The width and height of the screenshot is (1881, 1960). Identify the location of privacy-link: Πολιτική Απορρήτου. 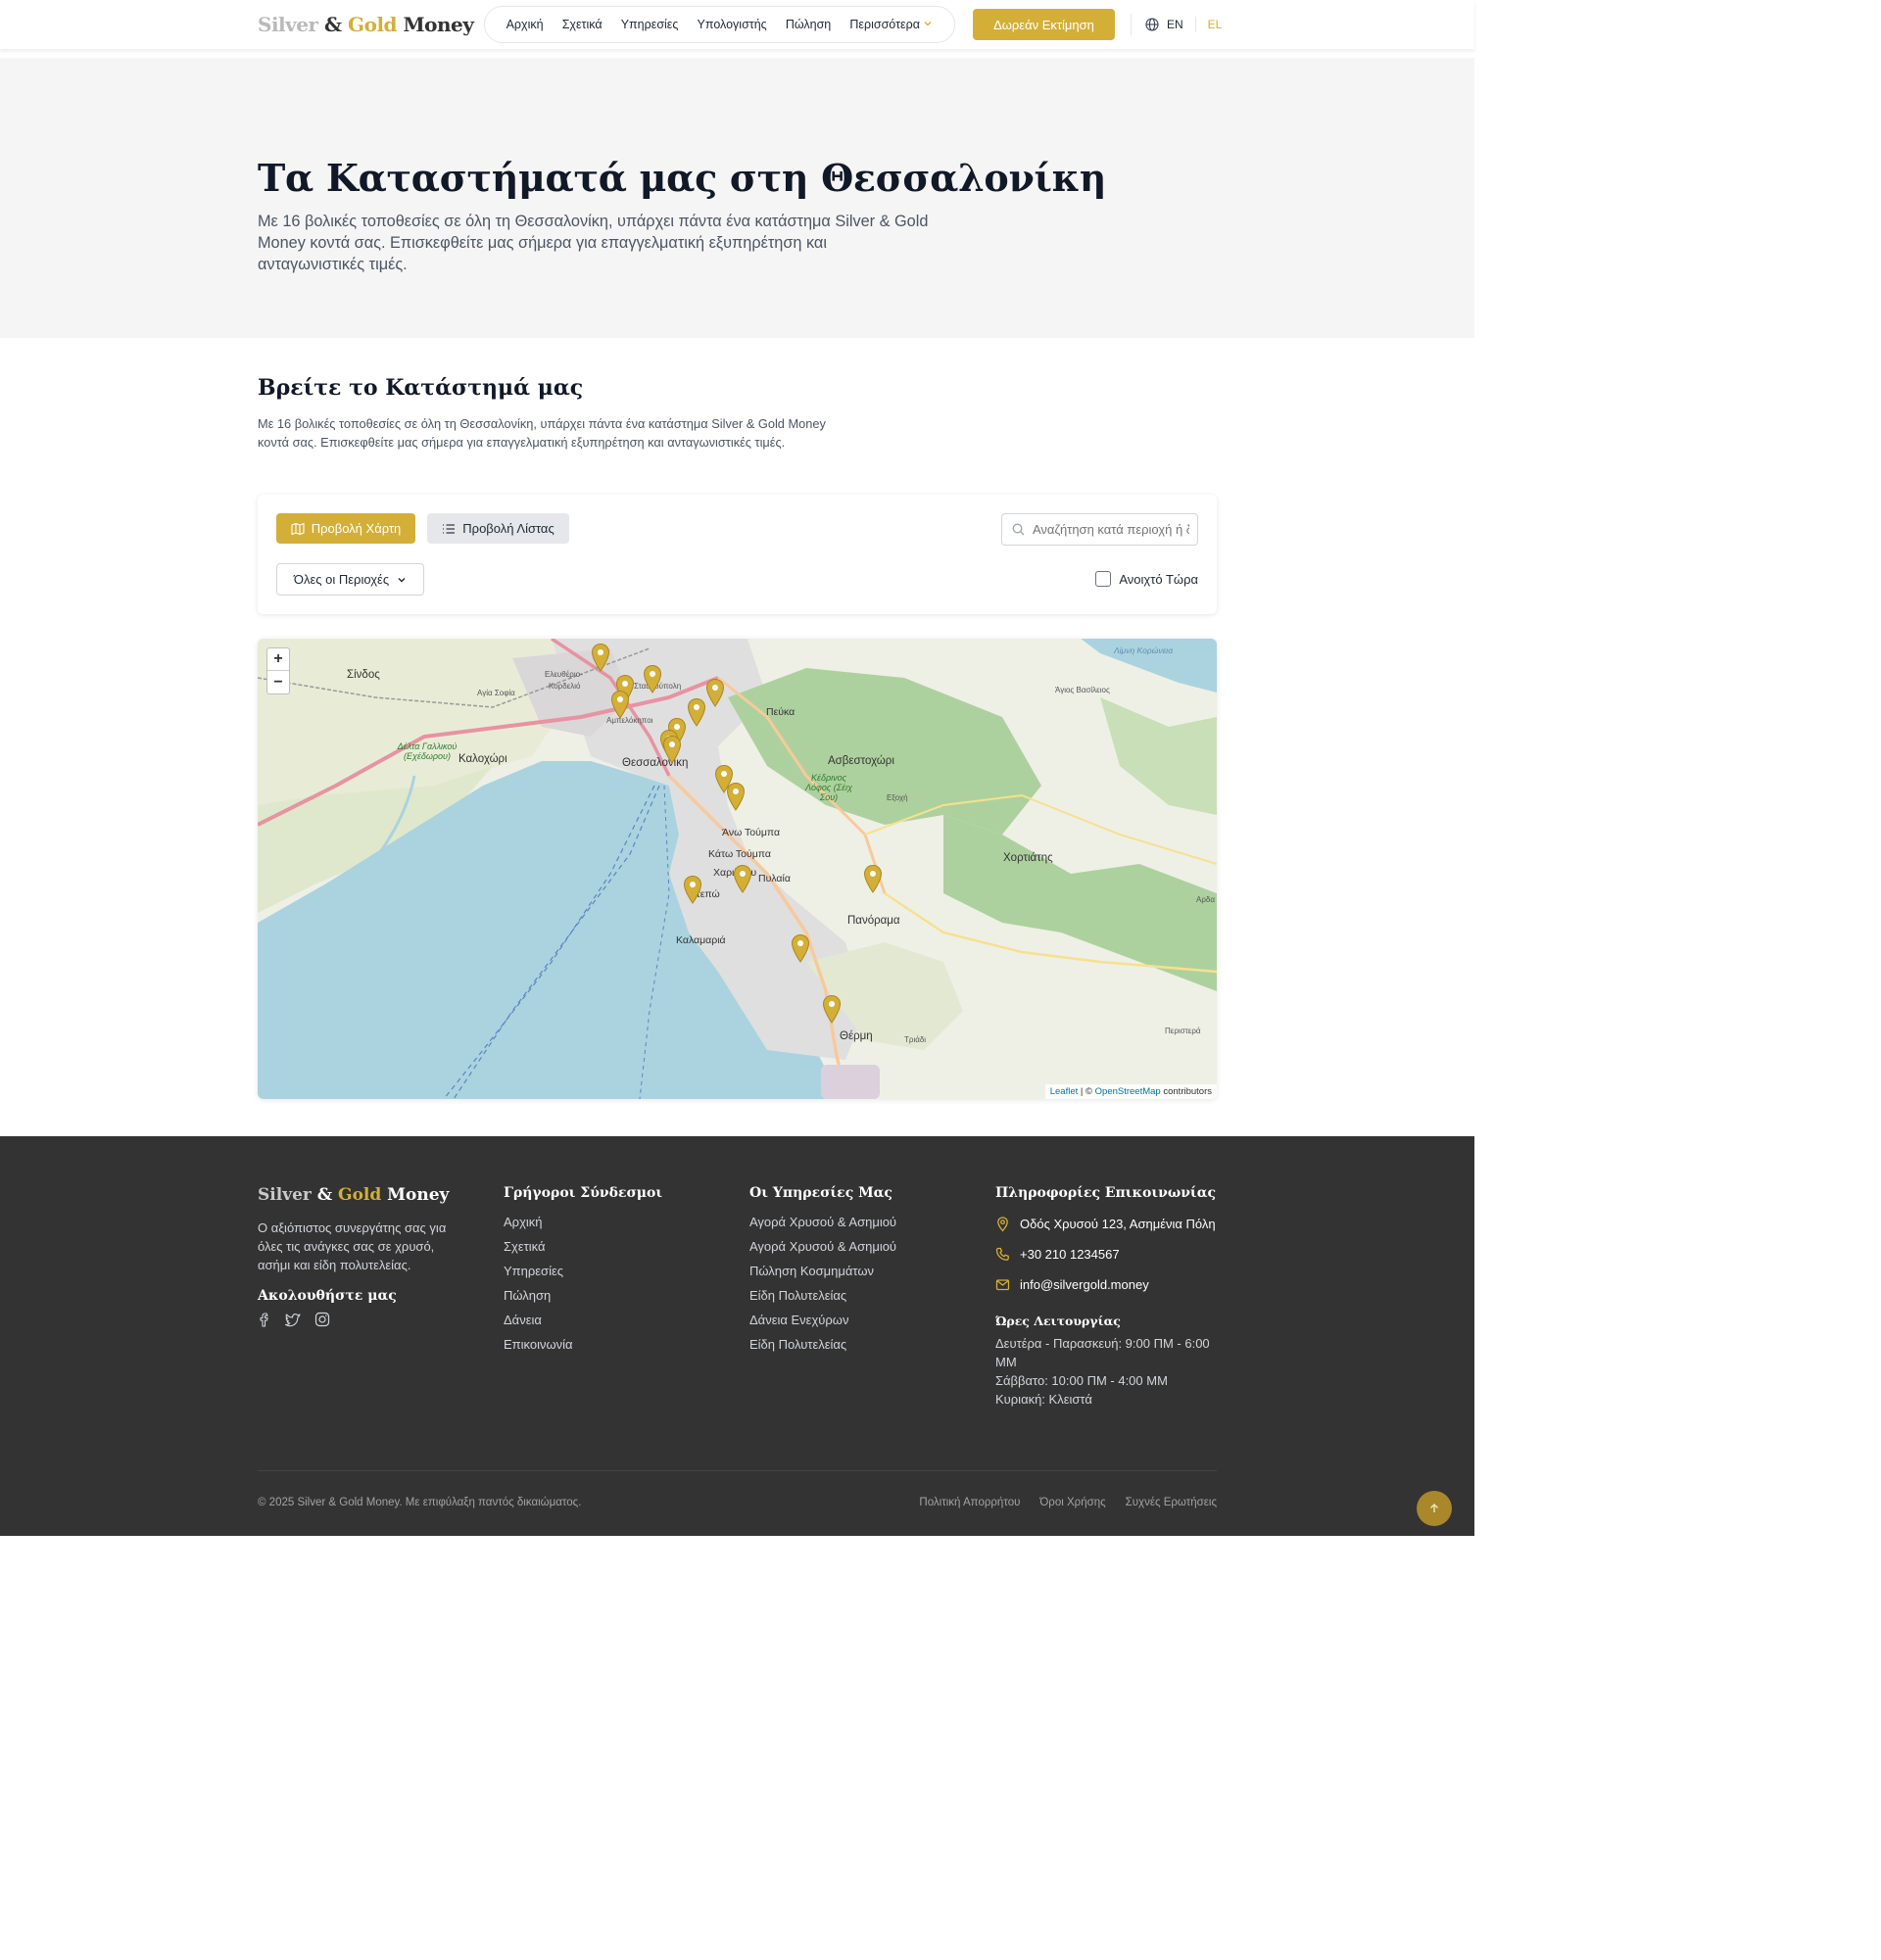
(969, 1503).